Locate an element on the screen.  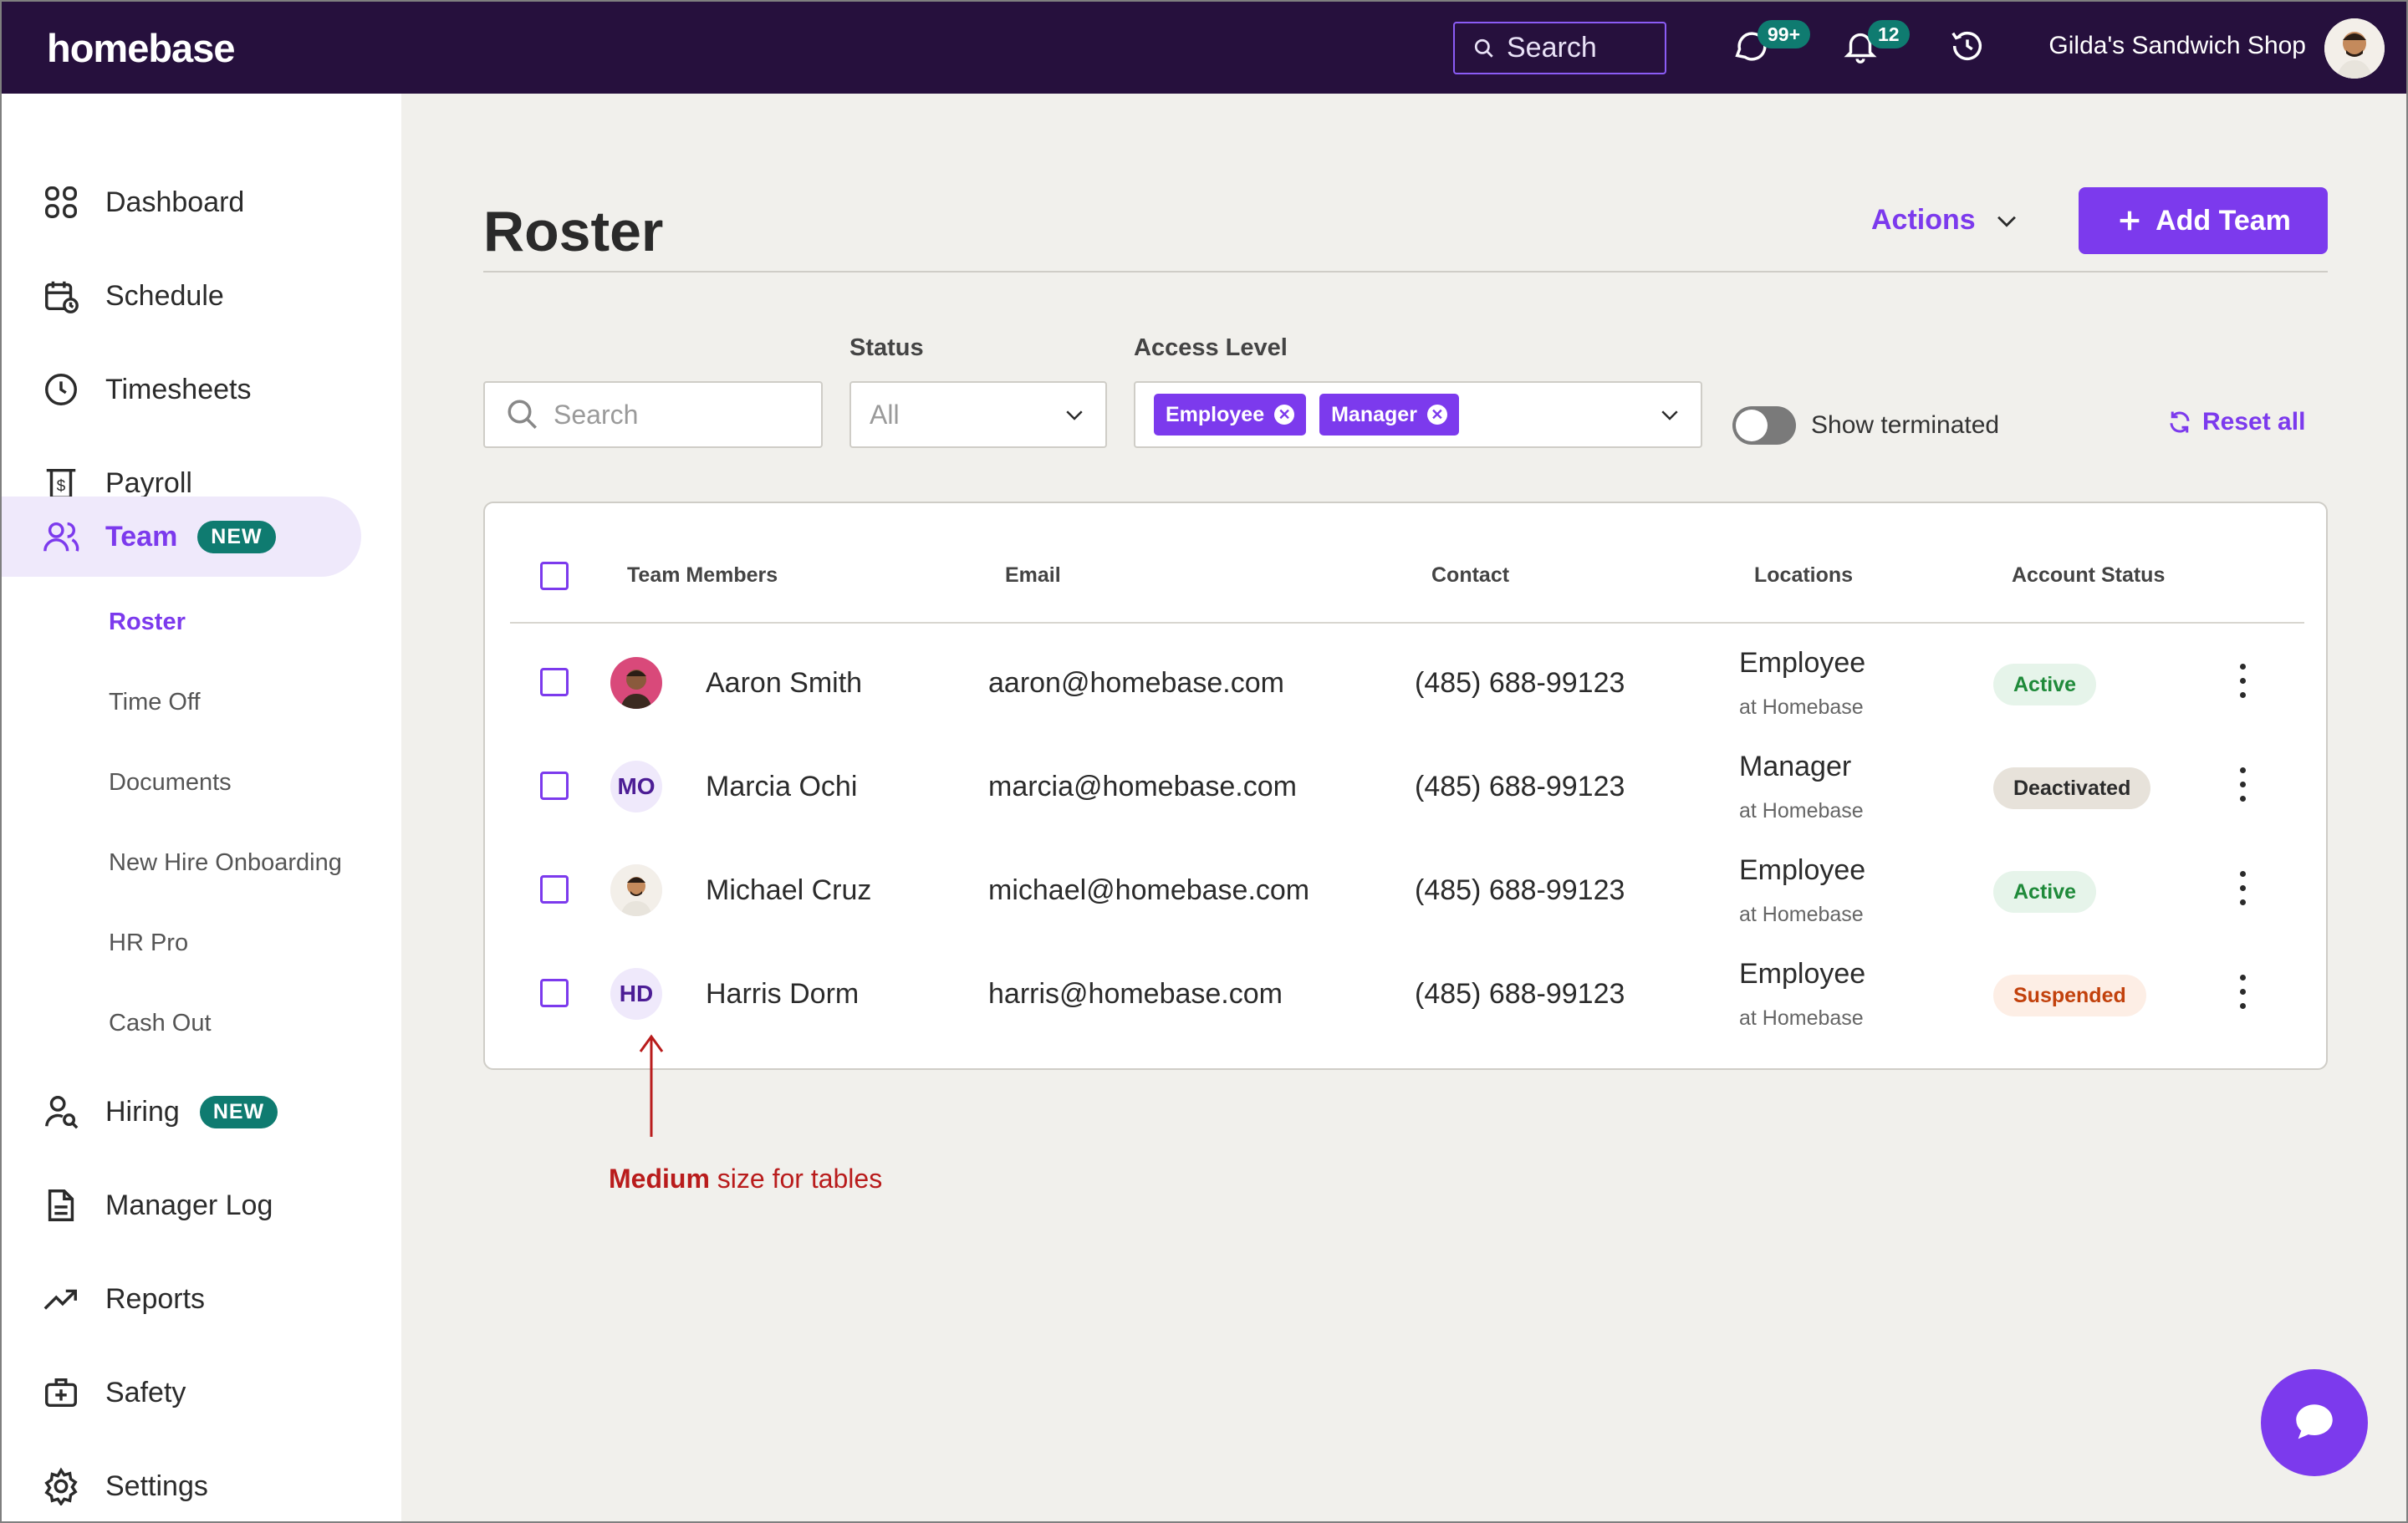
add-team-button: Add Team is located at coordinates (2203, 221).